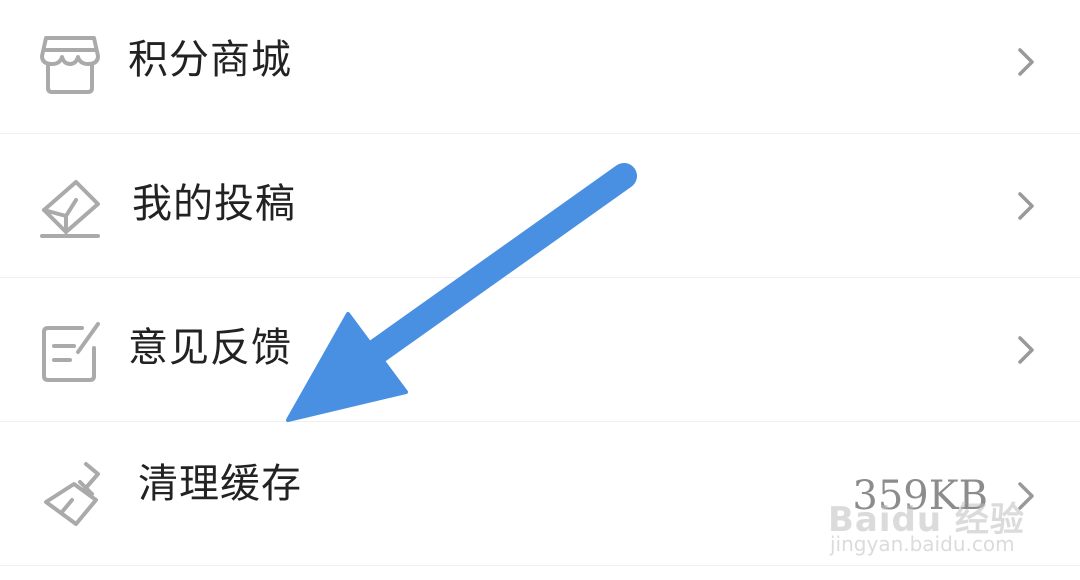 This screenshot has width=1080, height=580. What do you see at coordinates (70, 208) in the screenshot?
I see `envelope-pen-icon` at bounding box center [70, 208].